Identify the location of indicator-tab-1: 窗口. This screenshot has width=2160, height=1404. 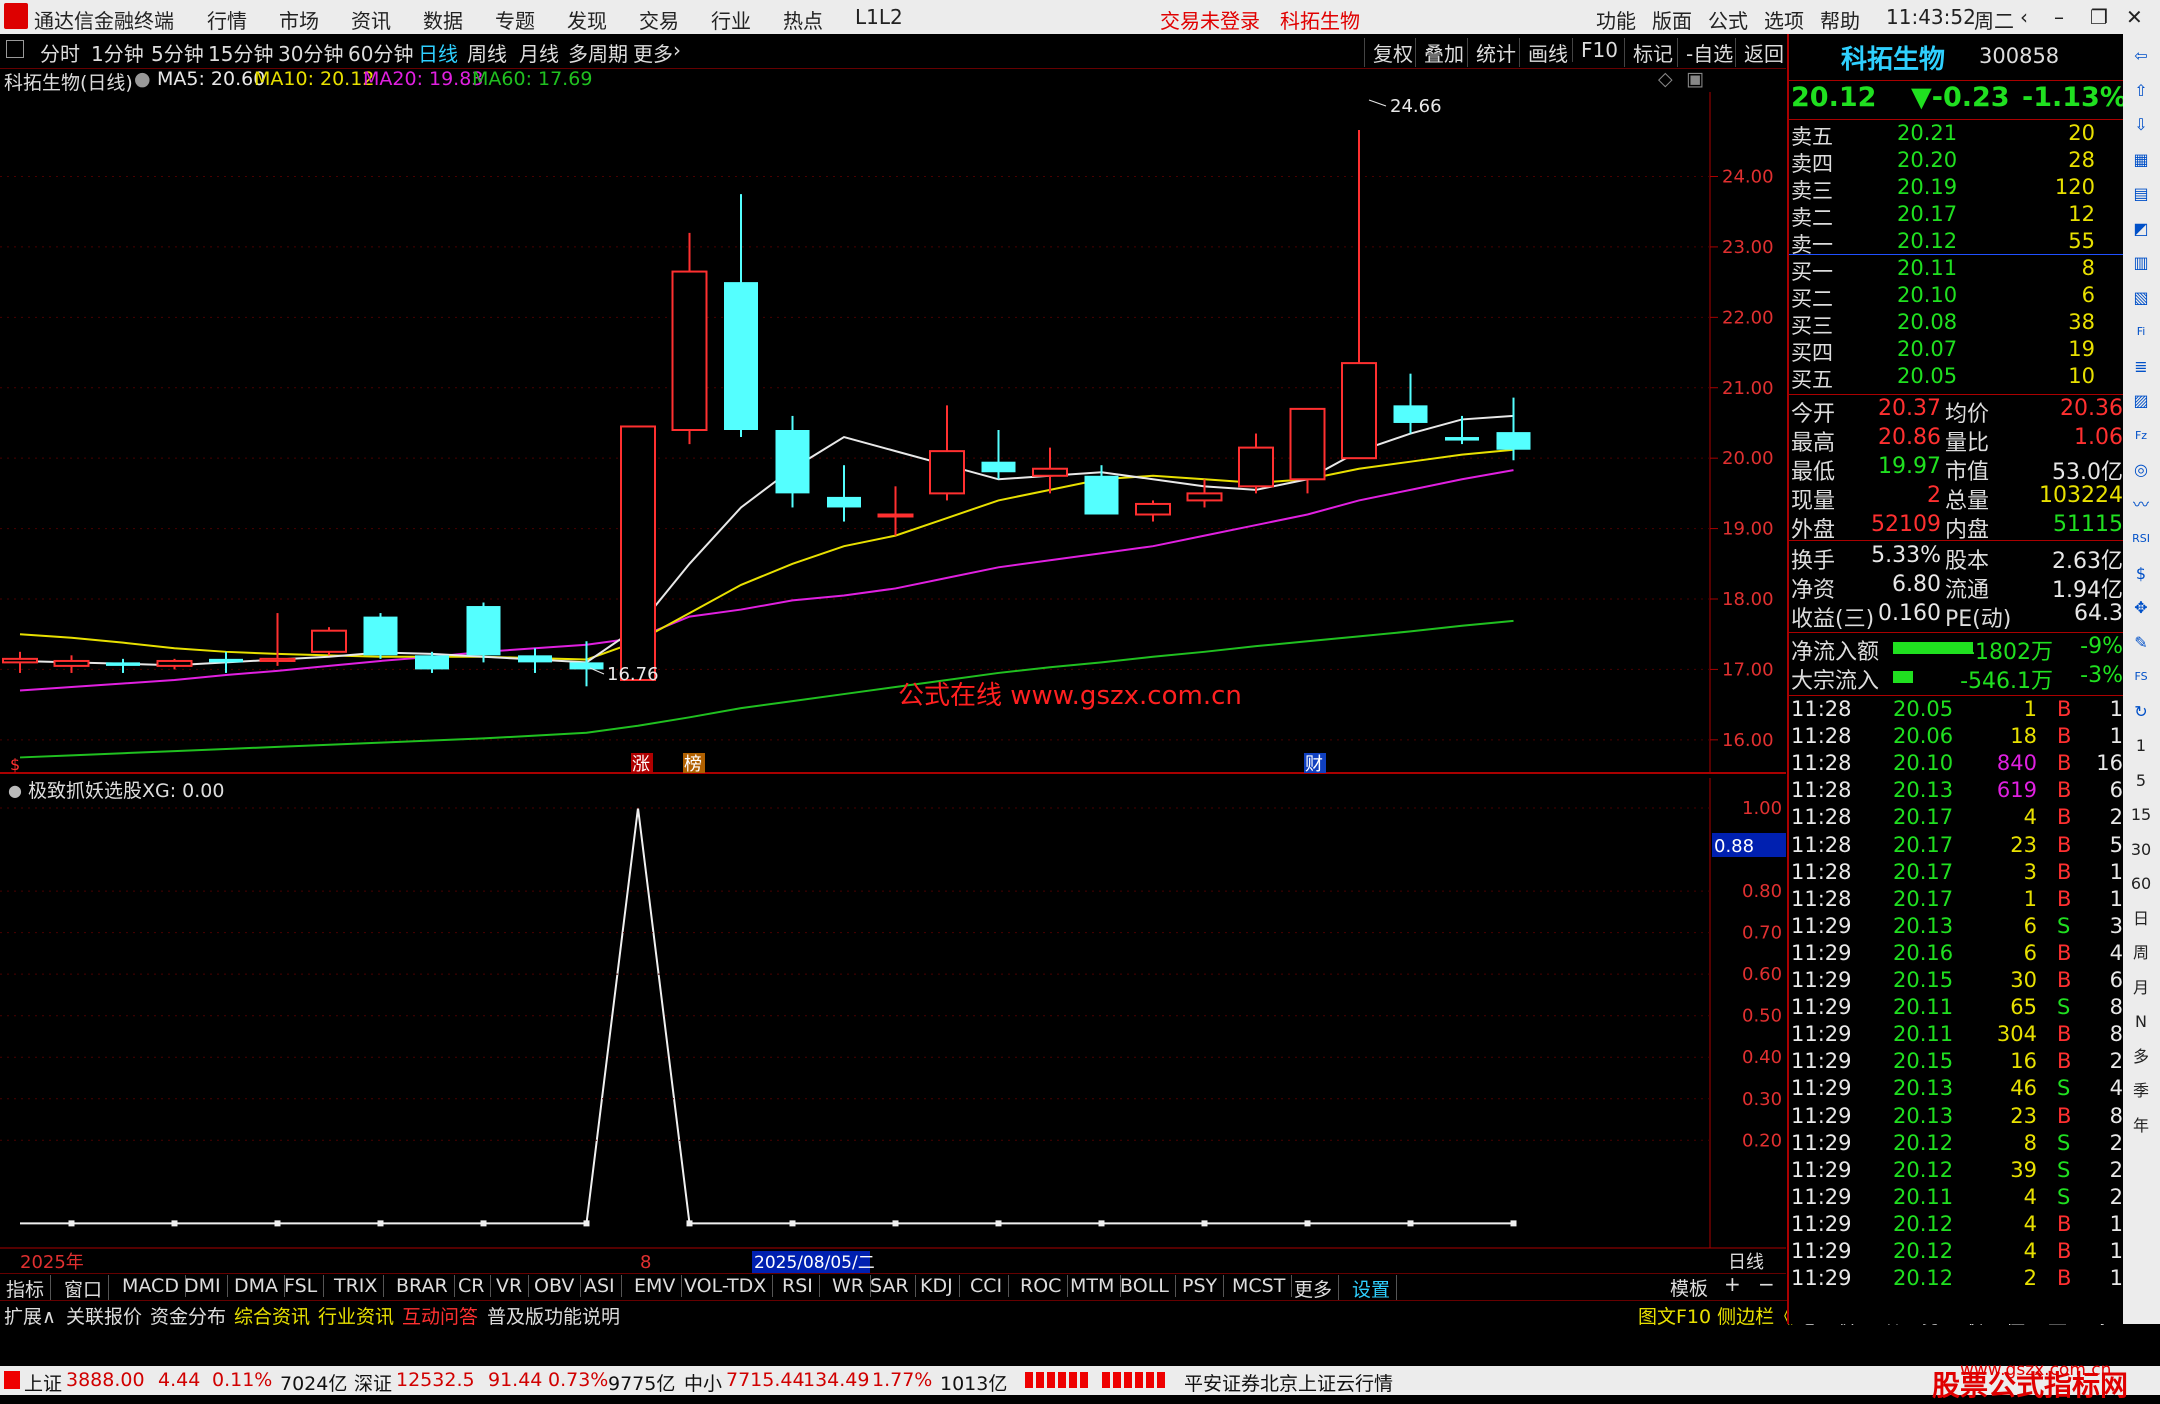
(84, 1288).